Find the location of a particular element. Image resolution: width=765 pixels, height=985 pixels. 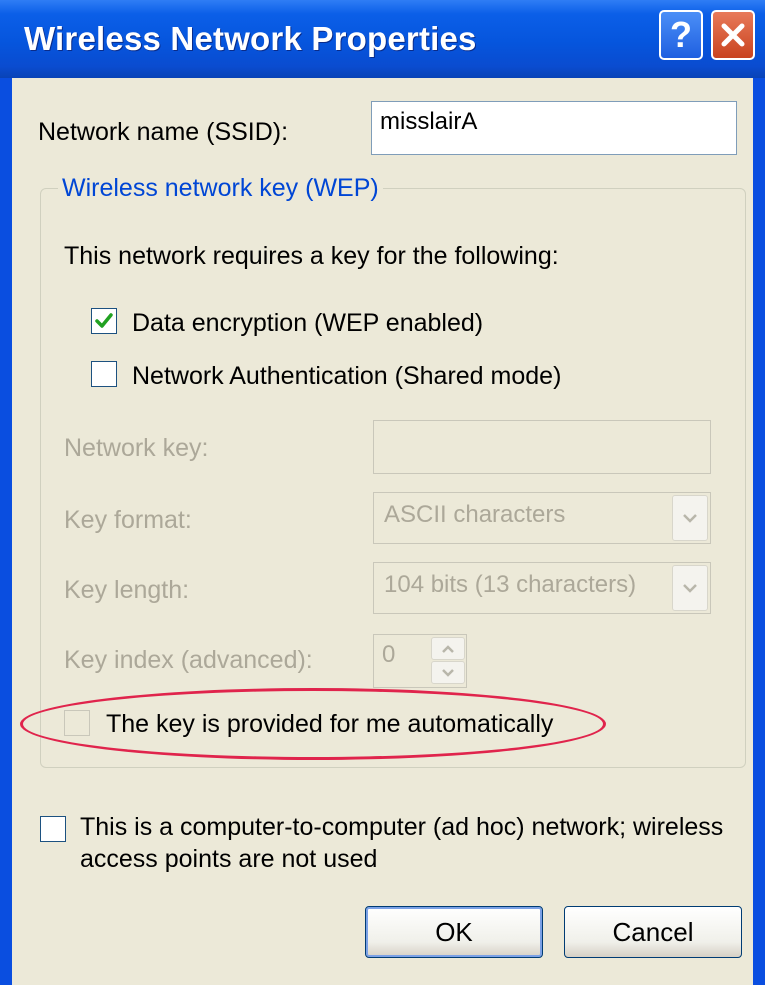

adhoc-label-line2: access points are not used is located at coordinates (228, 859).